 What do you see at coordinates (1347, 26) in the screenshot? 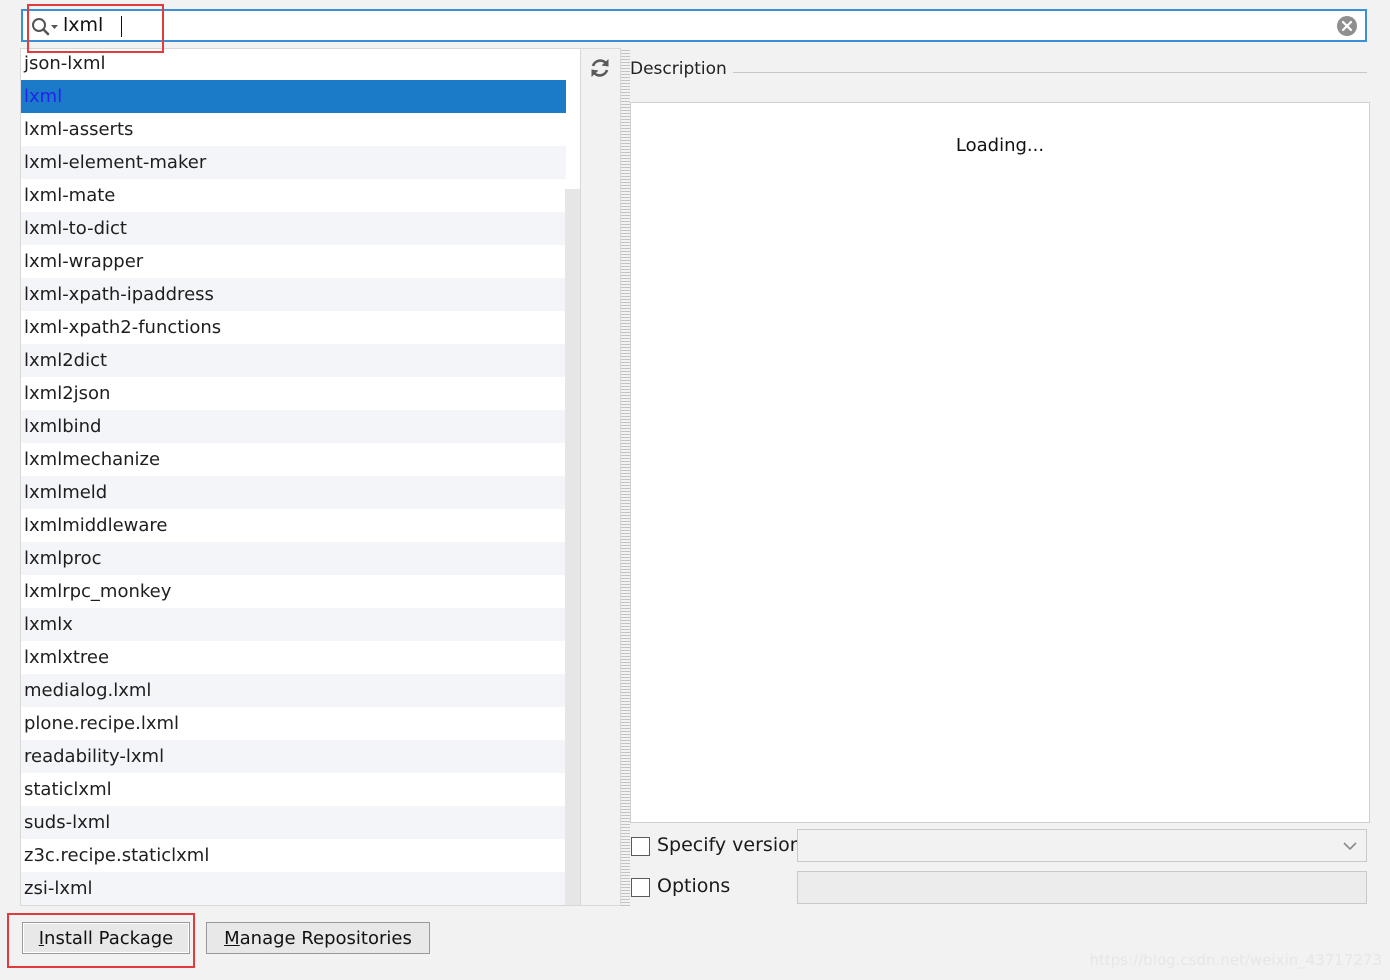
I see `clear-search-icon` at bounding box center [1347, 26].